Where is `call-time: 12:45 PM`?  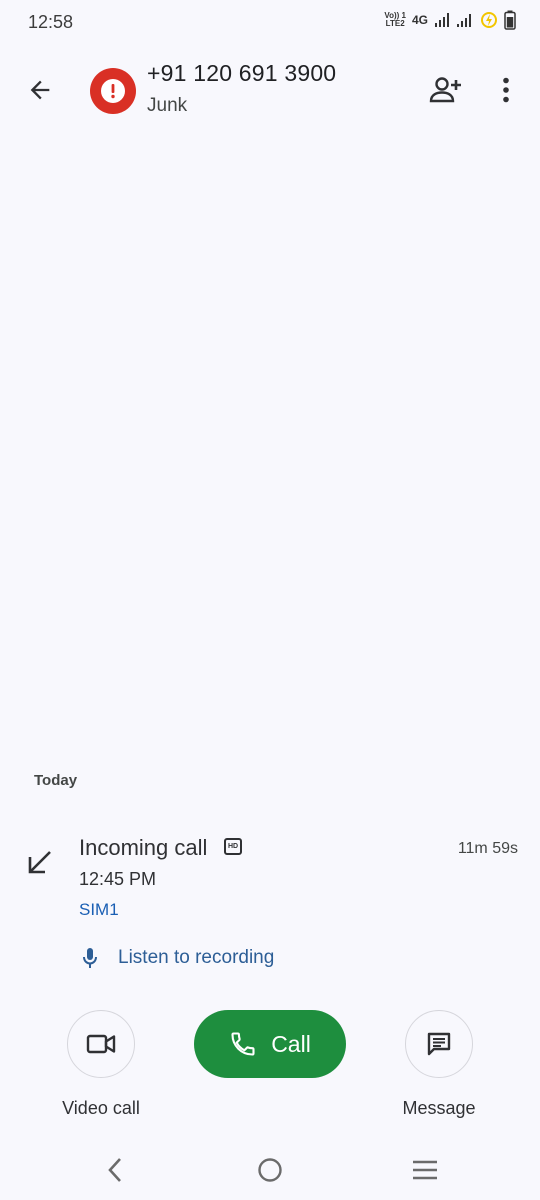
call-time: 12:45 PM is located at coordinates (118, 879).